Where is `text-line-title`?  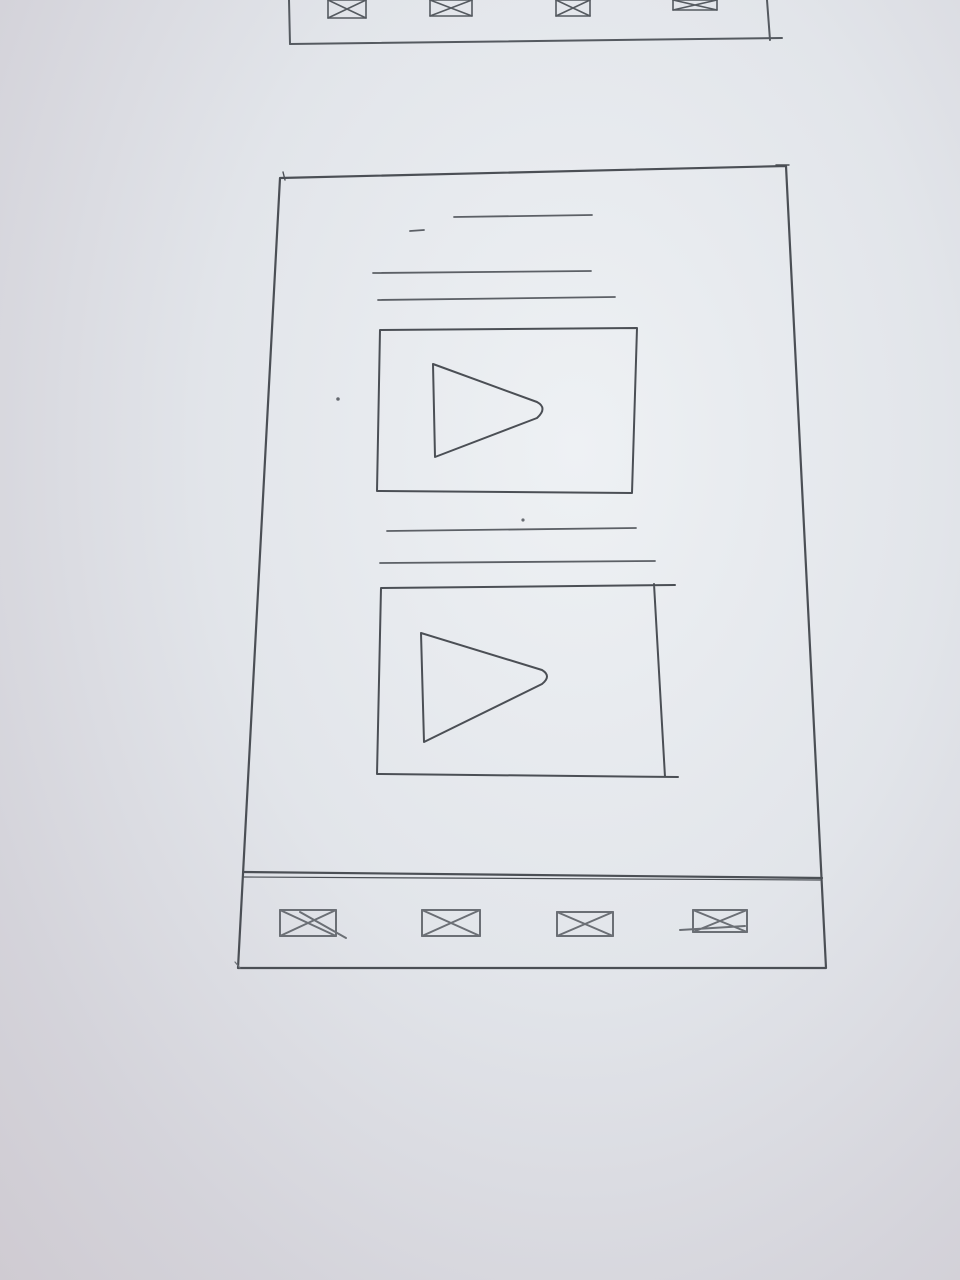
text-line-title is located at coordinates (523, 216).